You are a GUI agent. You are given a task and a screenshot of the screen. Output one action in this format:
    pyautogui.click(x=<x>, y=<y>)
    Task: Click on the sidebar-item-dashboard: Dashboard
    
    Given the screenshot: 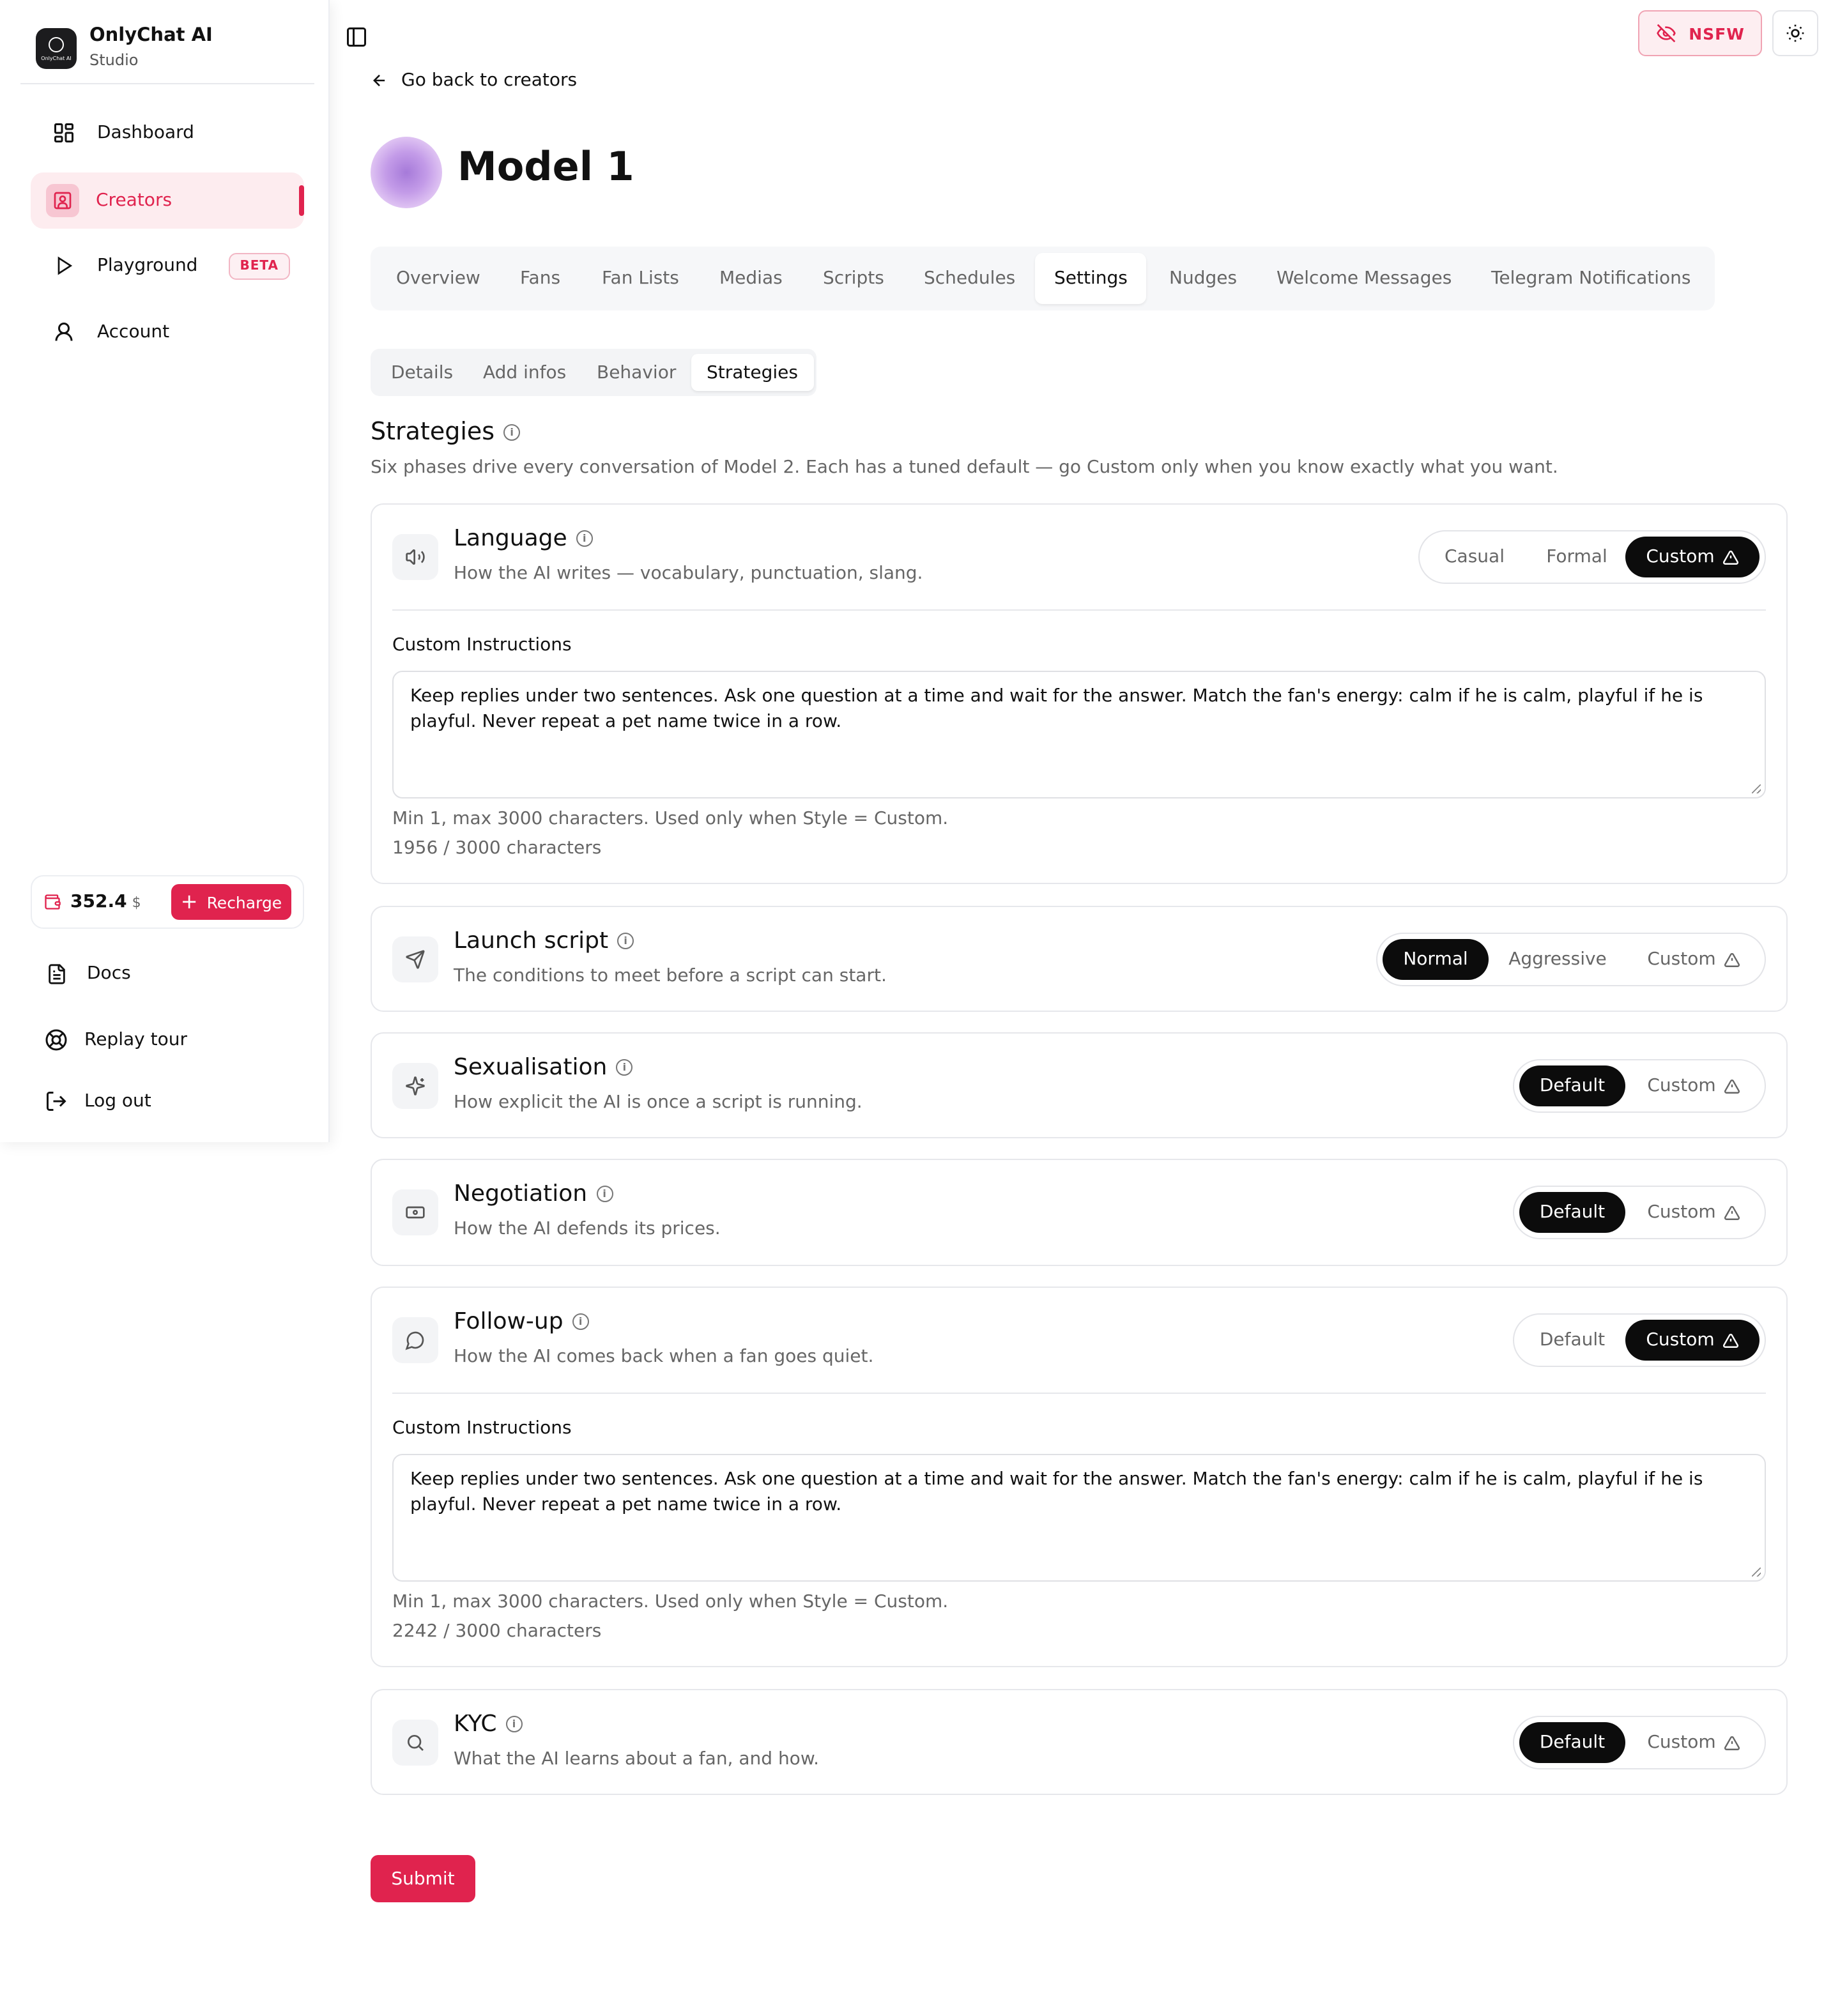 What is the action you would take?
    pyautogui.click(x=167, y=133)
    